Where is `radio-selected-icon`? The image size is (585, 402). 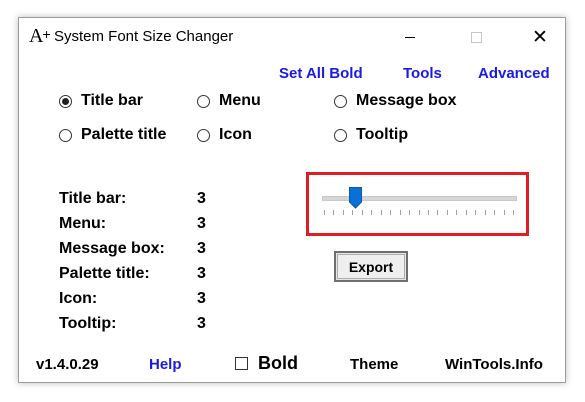 radio-selected-icon is located at coordinates (65, 101).